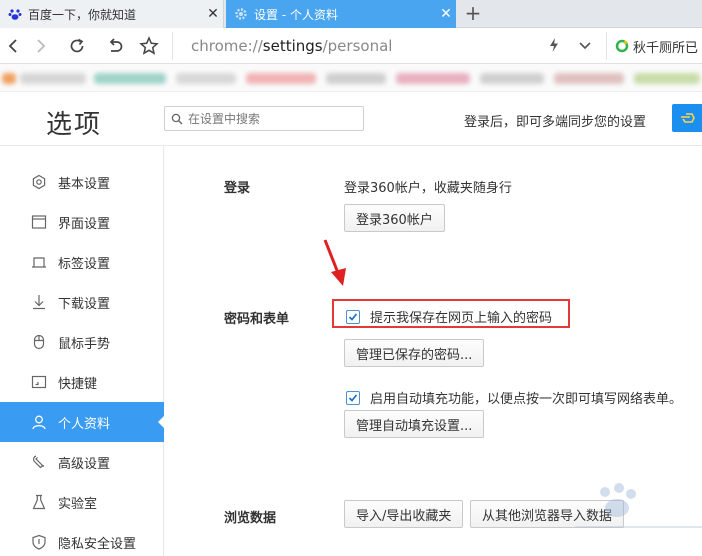 The width and height of the screenshot is (702, 556). I want to click on tab-settings: 设置 - 个人资料 ✕, so click(341, 14).